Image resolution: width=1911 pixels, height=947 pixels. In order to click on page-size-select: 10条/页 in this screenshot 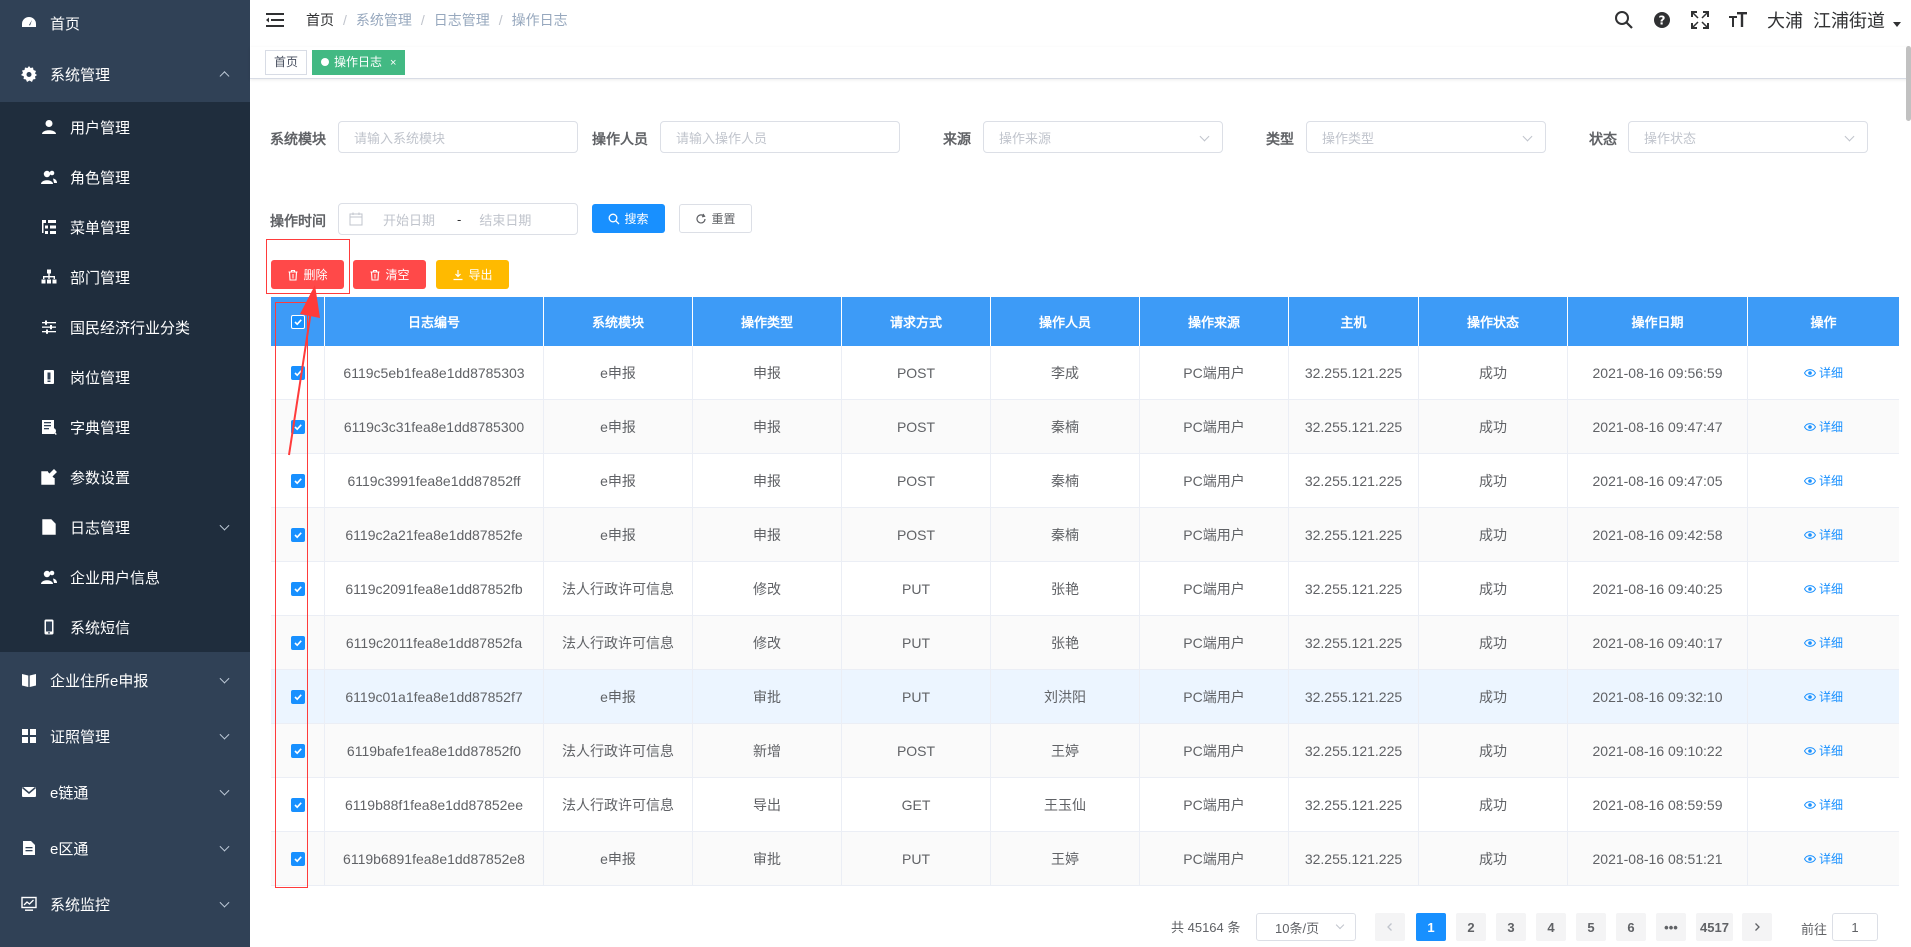, I will do `click(1306, 927)`.